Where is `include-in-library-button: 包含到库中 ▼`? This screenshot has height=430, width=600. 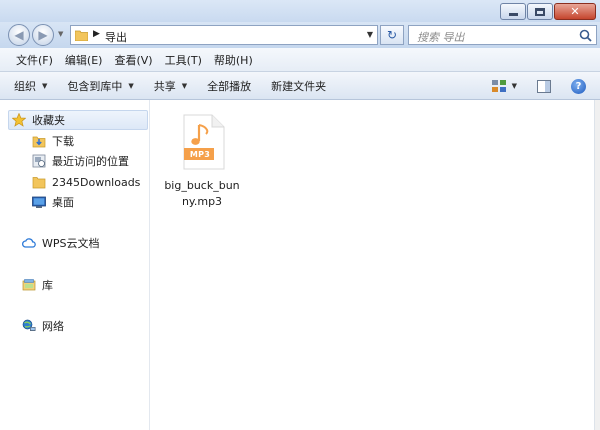 include-in-library-button: 包含到库中 ▼ is located at coordinates (100, 86).